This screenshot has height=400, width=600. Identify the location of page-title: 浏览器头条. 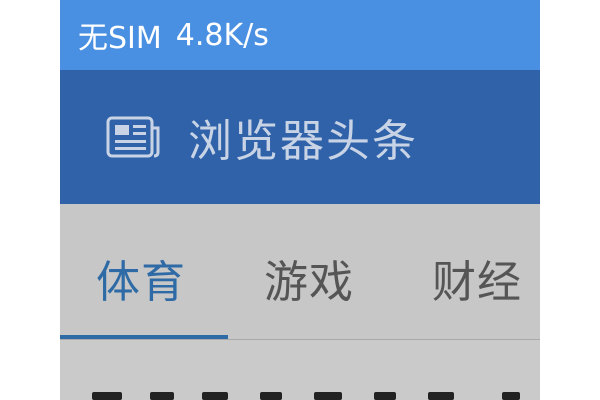
(303, 141).